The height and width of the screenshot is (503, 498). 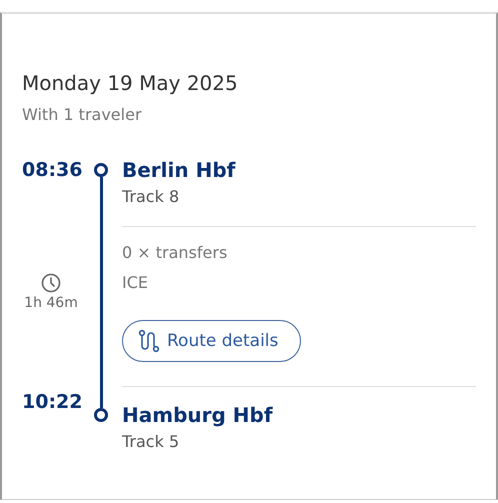 I want to click on arrival-station: Hamburg Hbf, so click(x=198, y=415).